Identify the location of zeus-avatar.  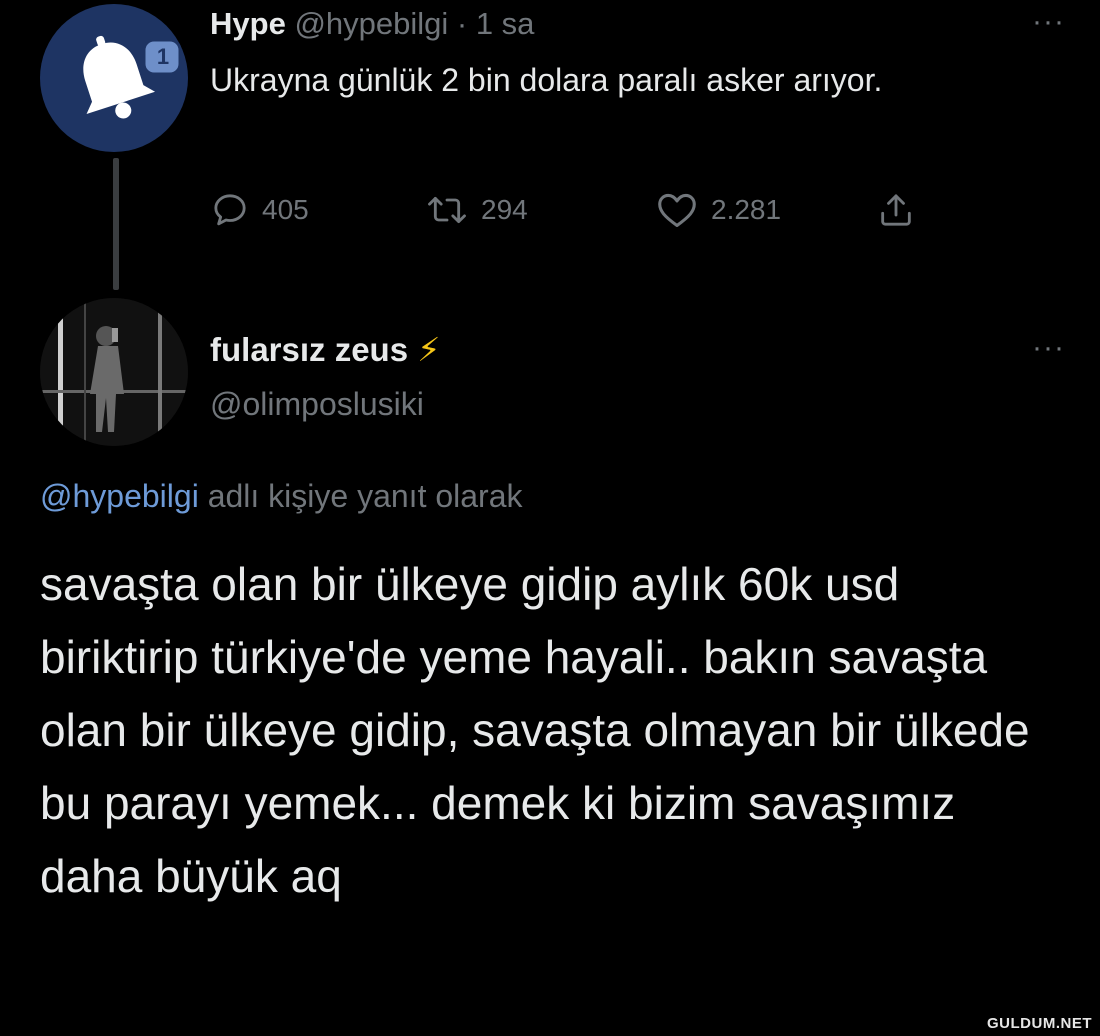
(114, 372).